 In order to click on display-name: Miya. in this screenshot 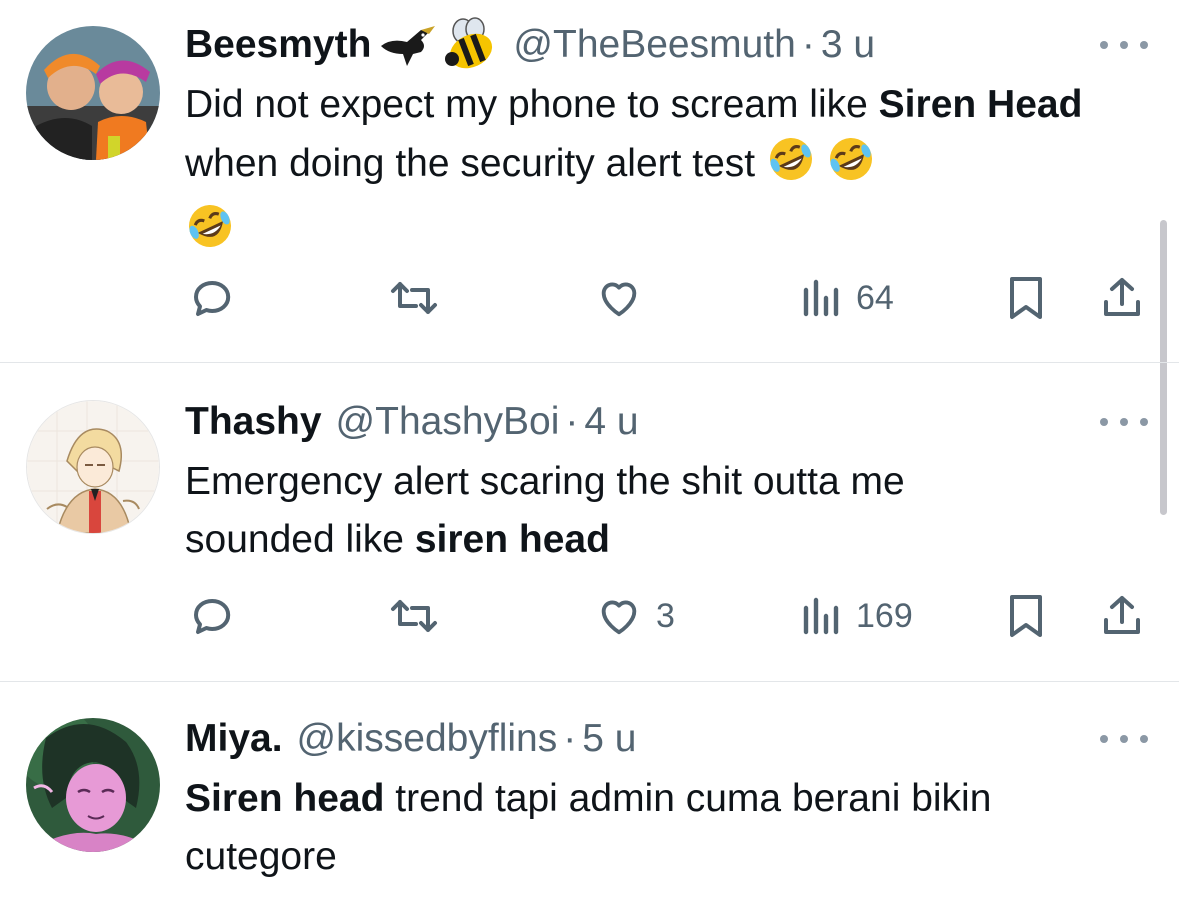, I will do `click(234, 739)`.